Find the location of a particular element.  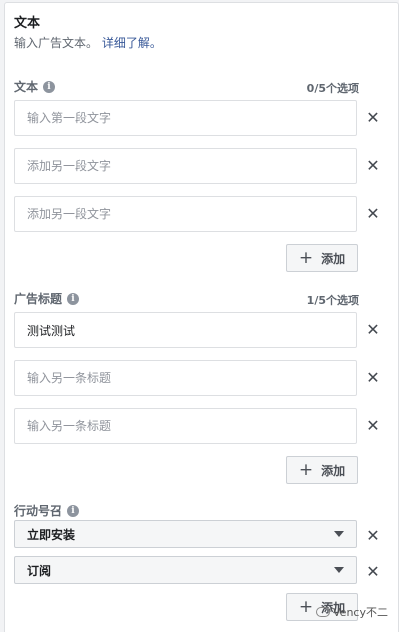

watermark: Vency不二 is located at coordinates (352, 612).